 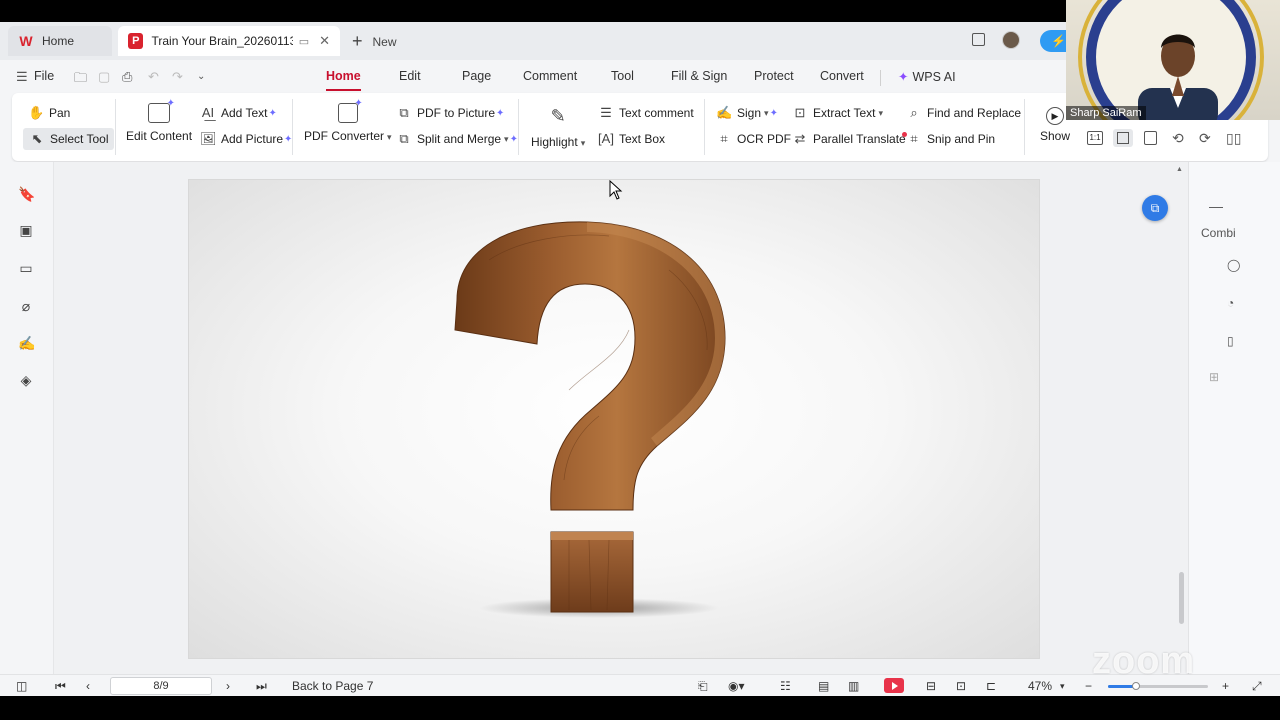 What do you see at coordinates (842, 76) in the screenshot?
I see `menu-convert: Convert` at bounding box center [842, 76].